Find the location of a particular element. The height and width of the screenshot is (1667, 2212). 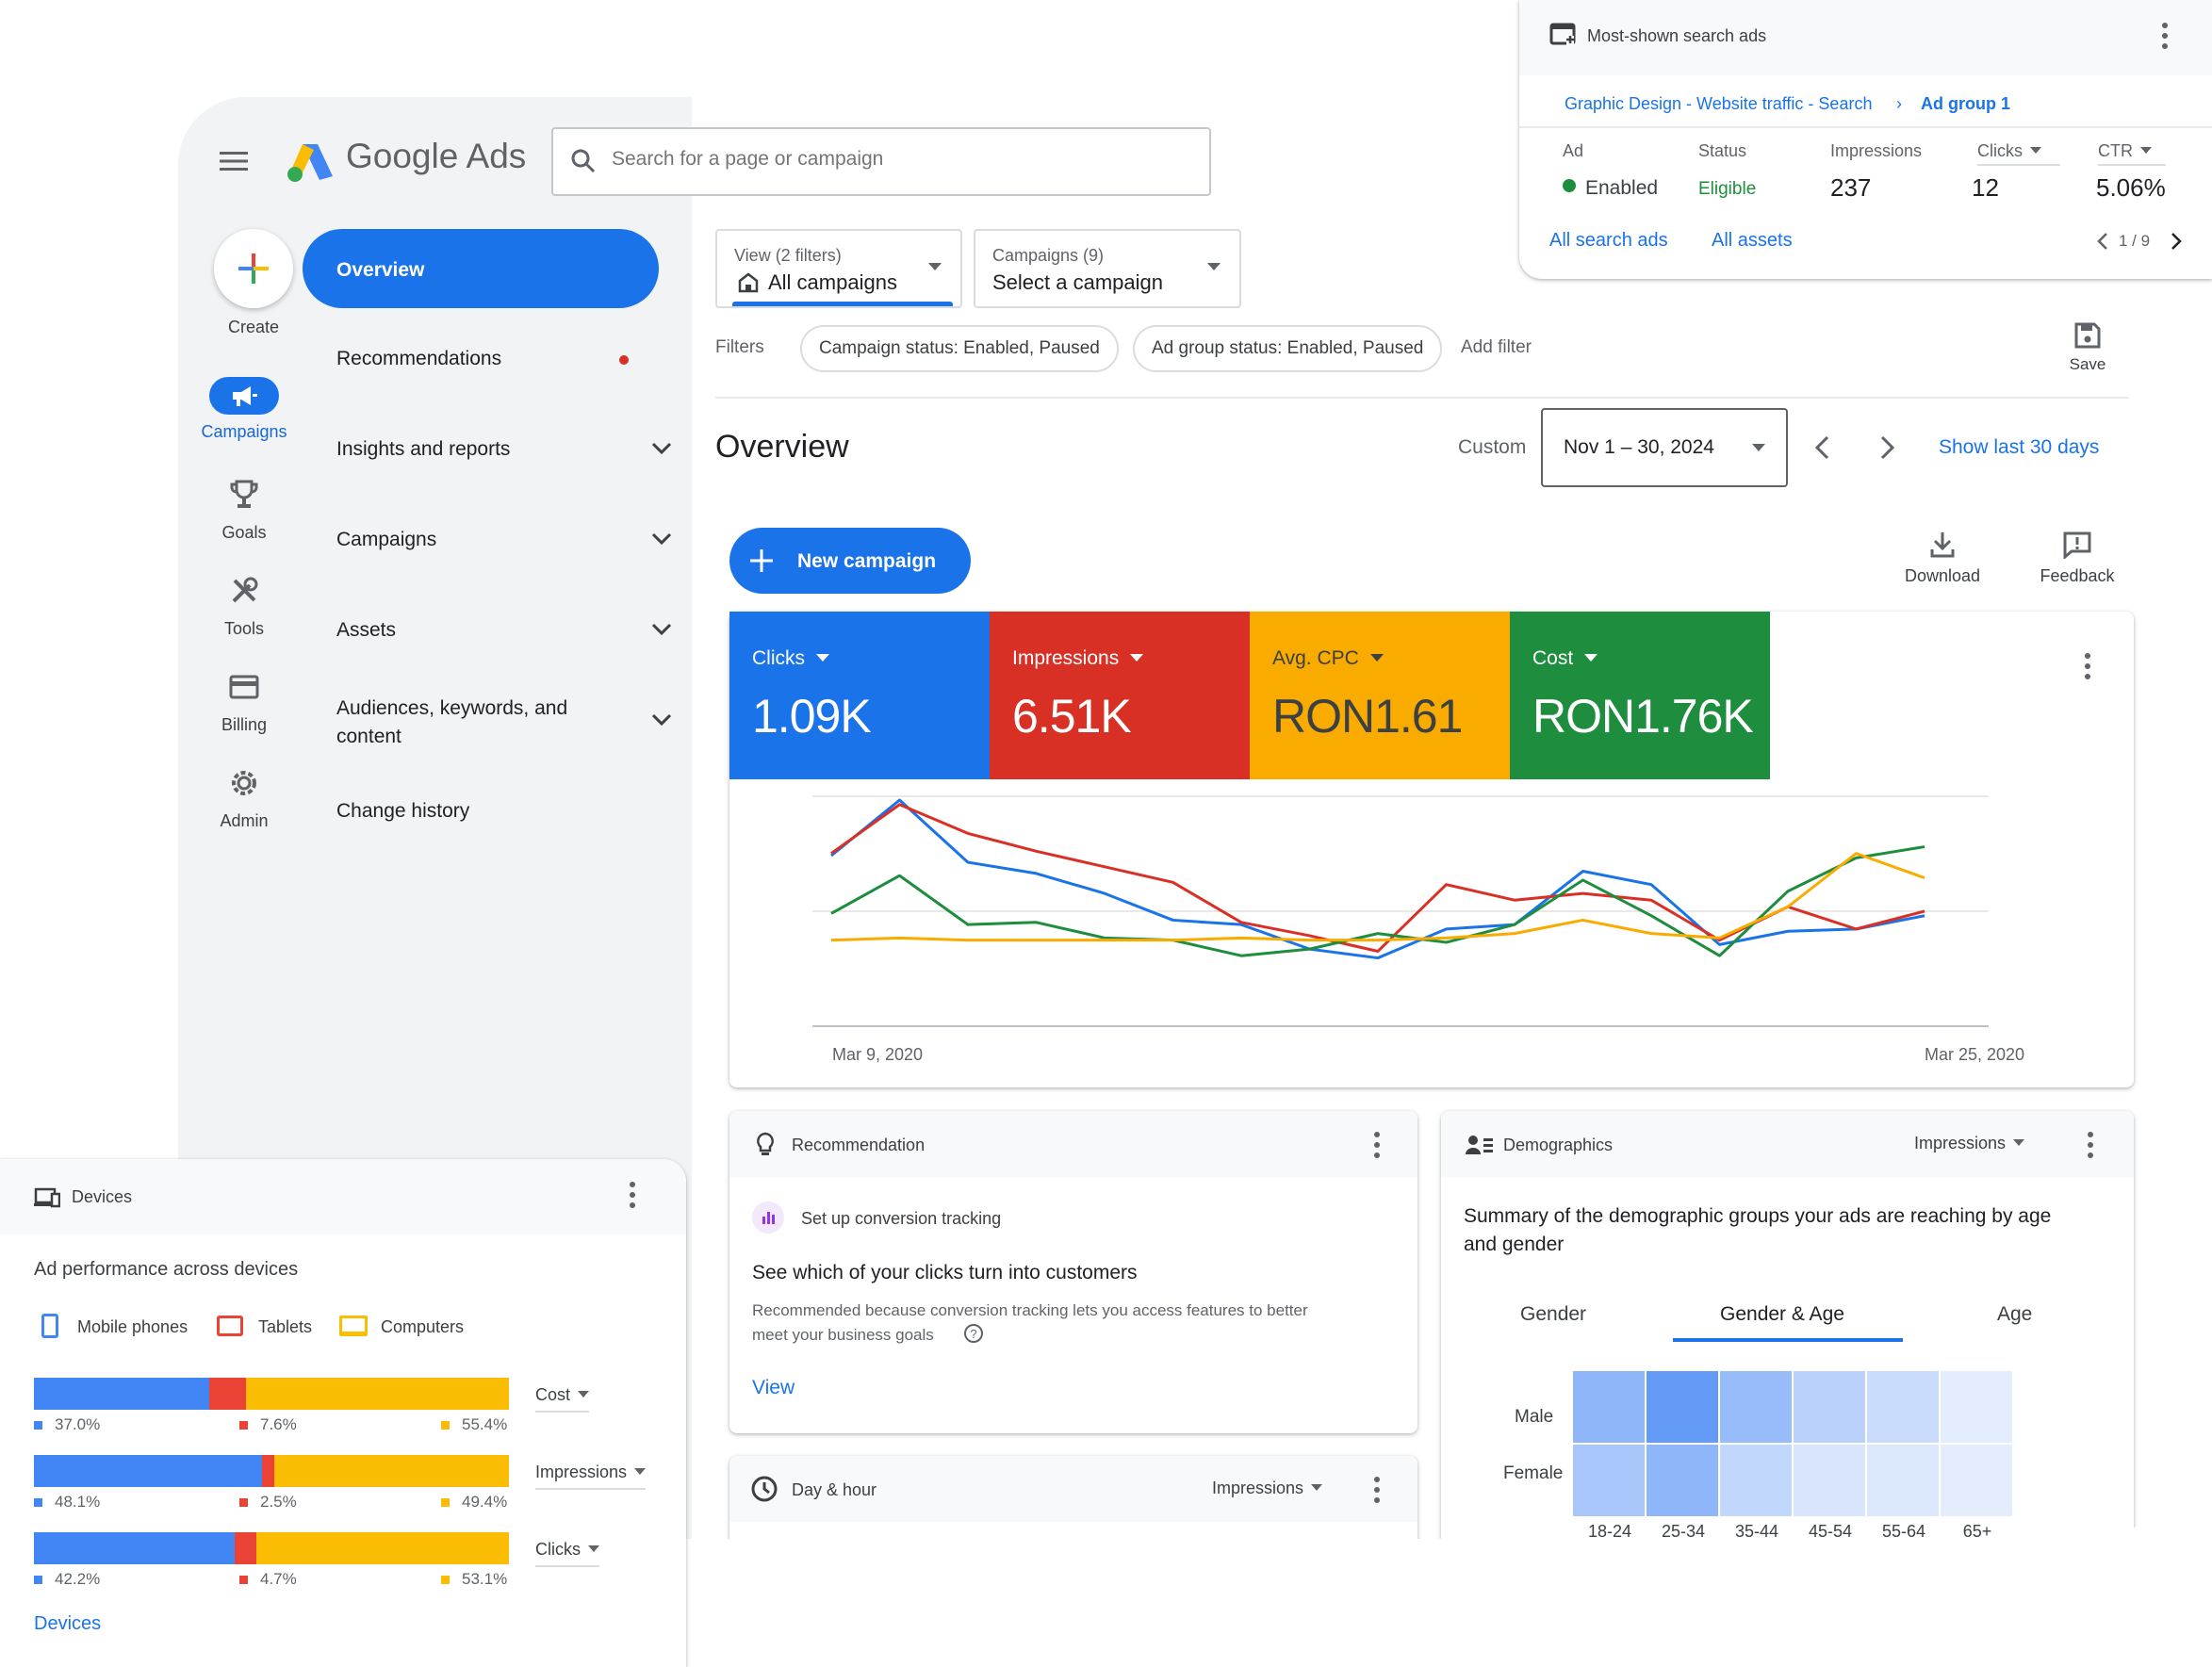

device-metric-label: Impressions is located at coordinates (581, 1472).